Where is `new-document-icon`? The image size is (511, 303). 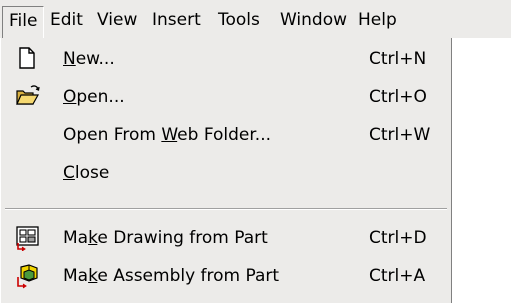
new-document-icon is located at coordinates (27, 58).